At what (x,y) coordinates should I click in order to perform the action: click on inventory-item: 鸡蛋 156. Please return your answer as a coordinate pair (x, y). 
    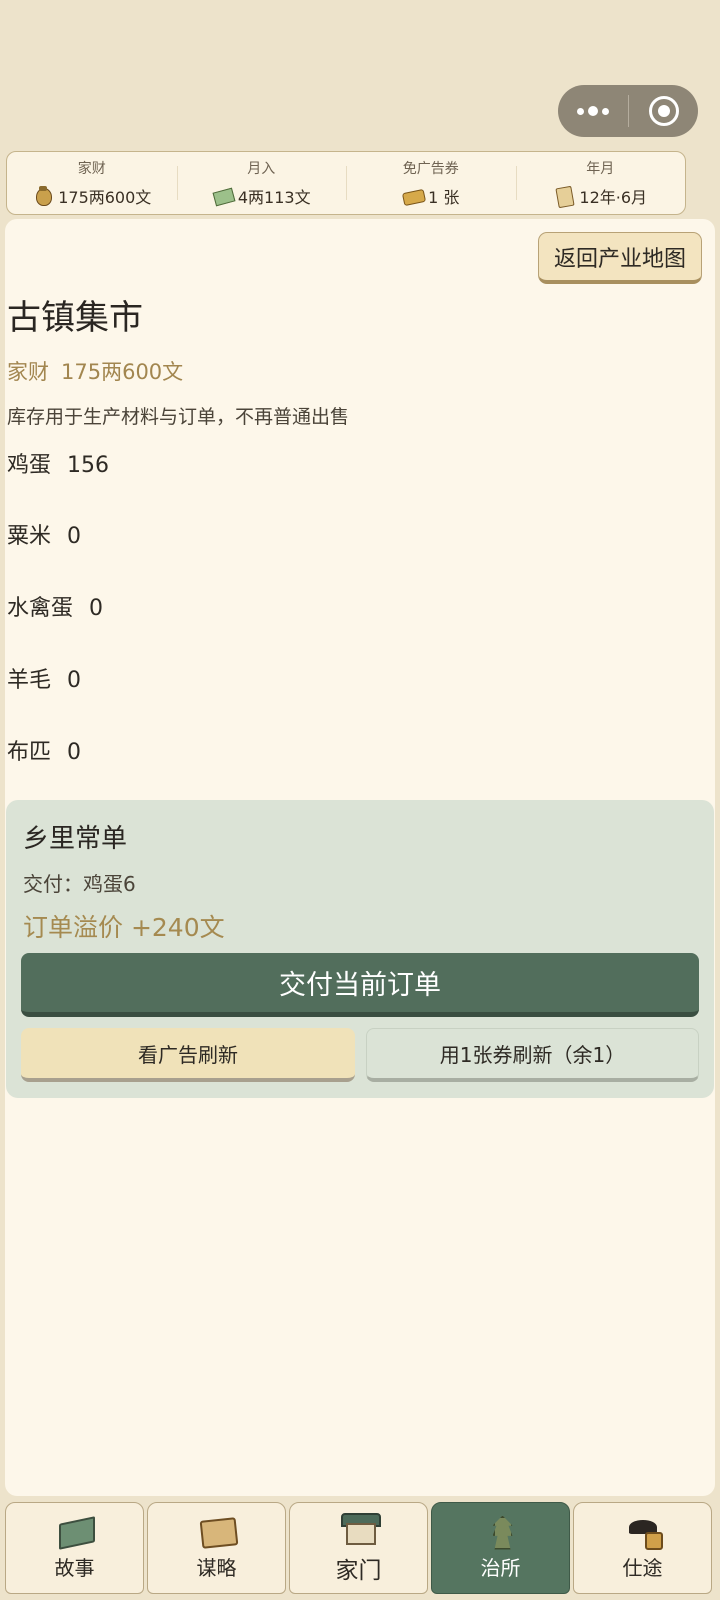
    Looking at the image, I should click on (58, 463).